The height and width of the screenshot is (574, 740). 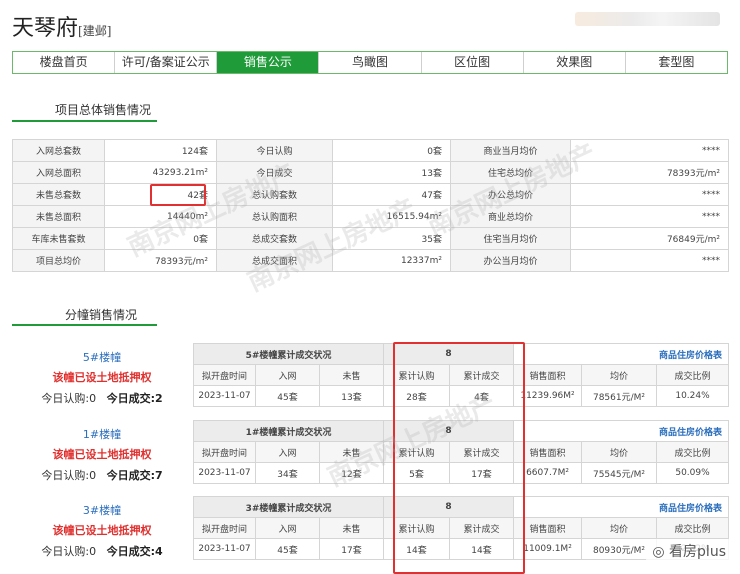 I want to click on status-title: 3#楼幢累计成交状况, so click(x=288, y=507).